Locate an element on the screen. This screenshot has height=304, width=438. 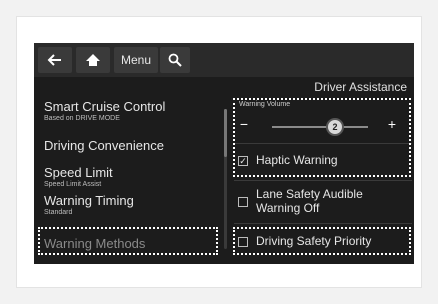
arrow-left-icon is located at coordinates (54, 60).